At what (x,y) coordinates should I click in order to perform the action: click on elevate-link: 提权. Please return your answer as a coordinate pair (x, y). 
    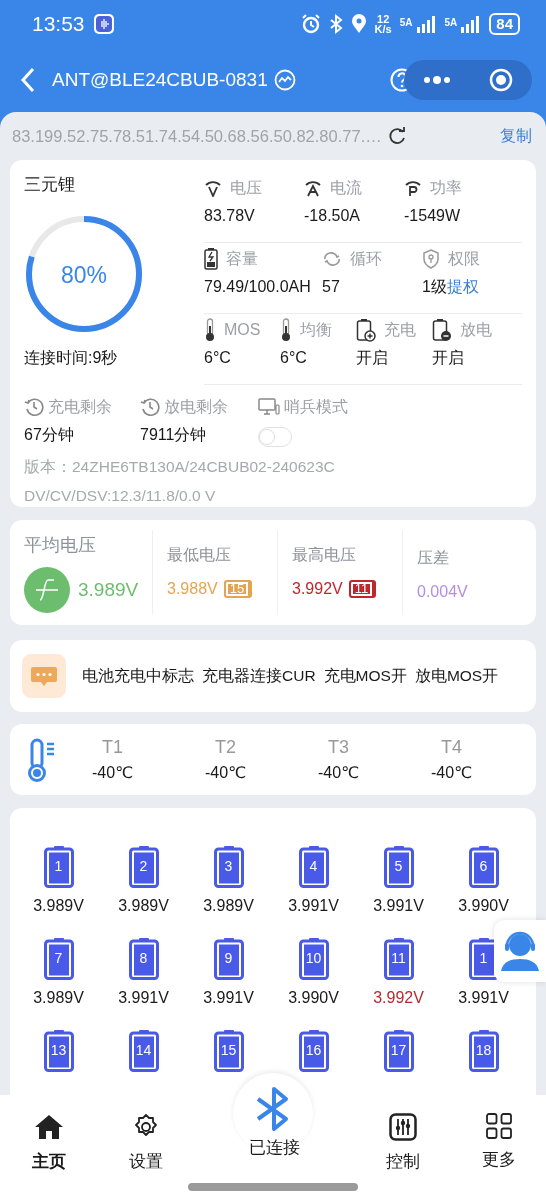
    Looking at the image, I should click on (462, 287).